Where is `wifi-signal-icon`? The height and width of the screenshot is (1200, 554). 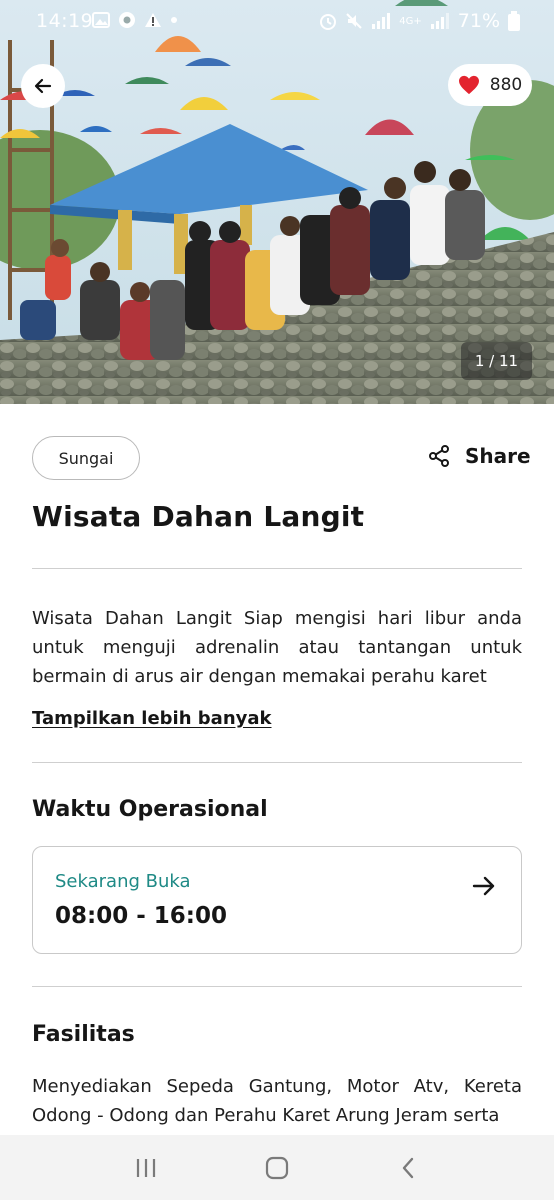
wifi-signal-icon is located at coordinates (381, 21).